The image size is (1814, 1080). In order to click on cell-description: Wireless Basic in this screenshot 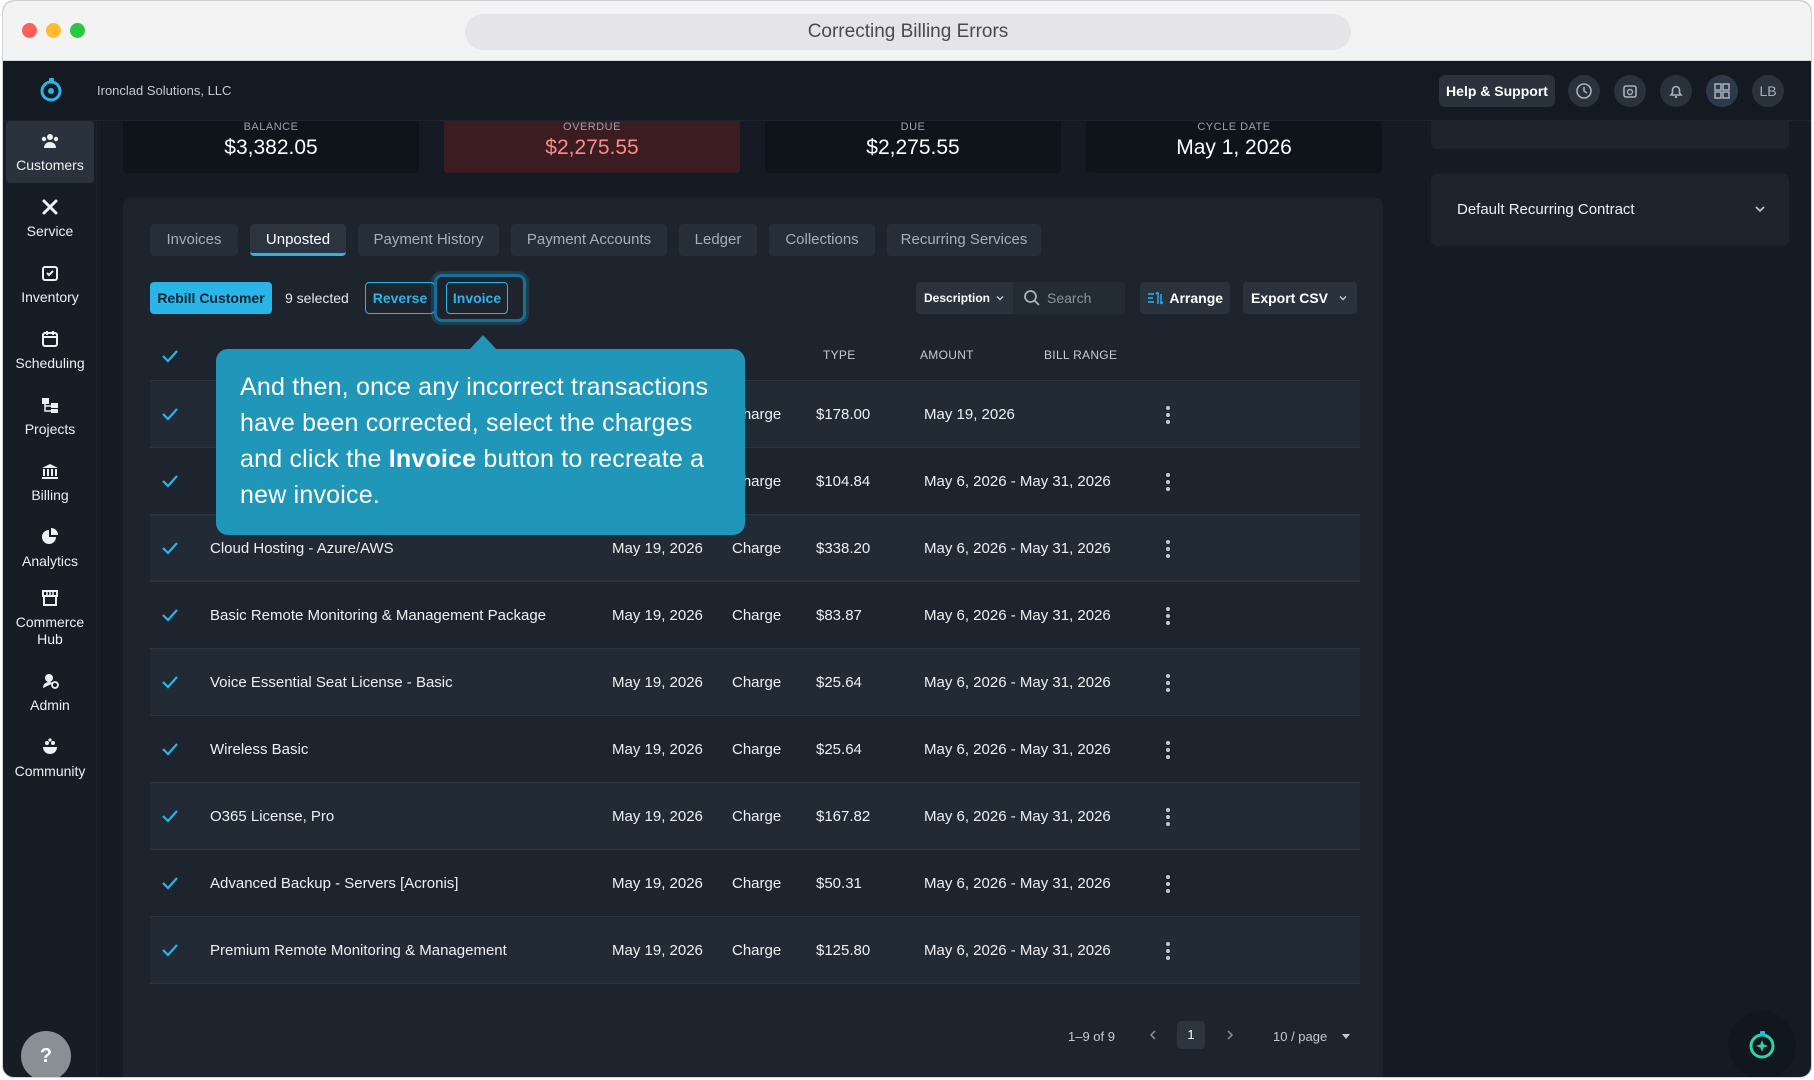, I will do `click(259, 749)`.